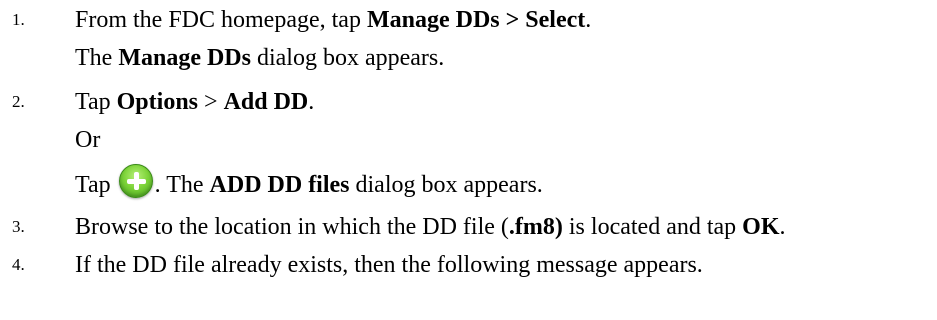  What do you see at coordinates (135, 181) in the screenshot?
I see `green-plus-icon` at bounding box center [135, 181].